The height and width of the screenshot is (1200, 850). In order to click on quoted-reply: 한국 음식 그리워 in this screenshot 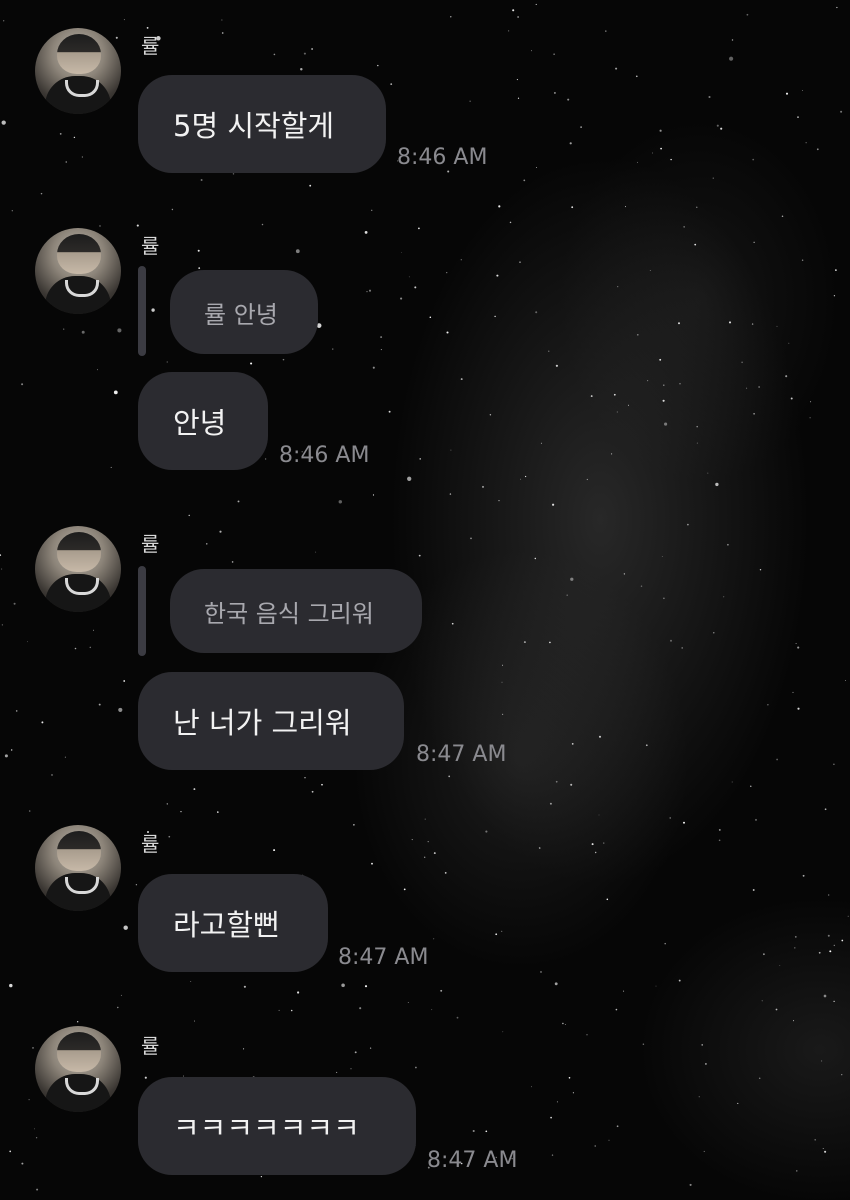, I will do `click(296, 611)`.